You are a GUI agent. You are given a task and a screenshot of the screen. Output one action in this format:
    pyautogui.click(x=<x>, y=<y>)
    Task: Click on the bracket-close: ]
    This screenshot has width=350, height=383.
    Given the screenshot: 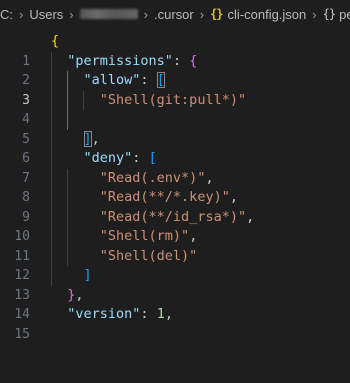 What is the action you would take?
    pyautogui.click(x=87, y=275)
    